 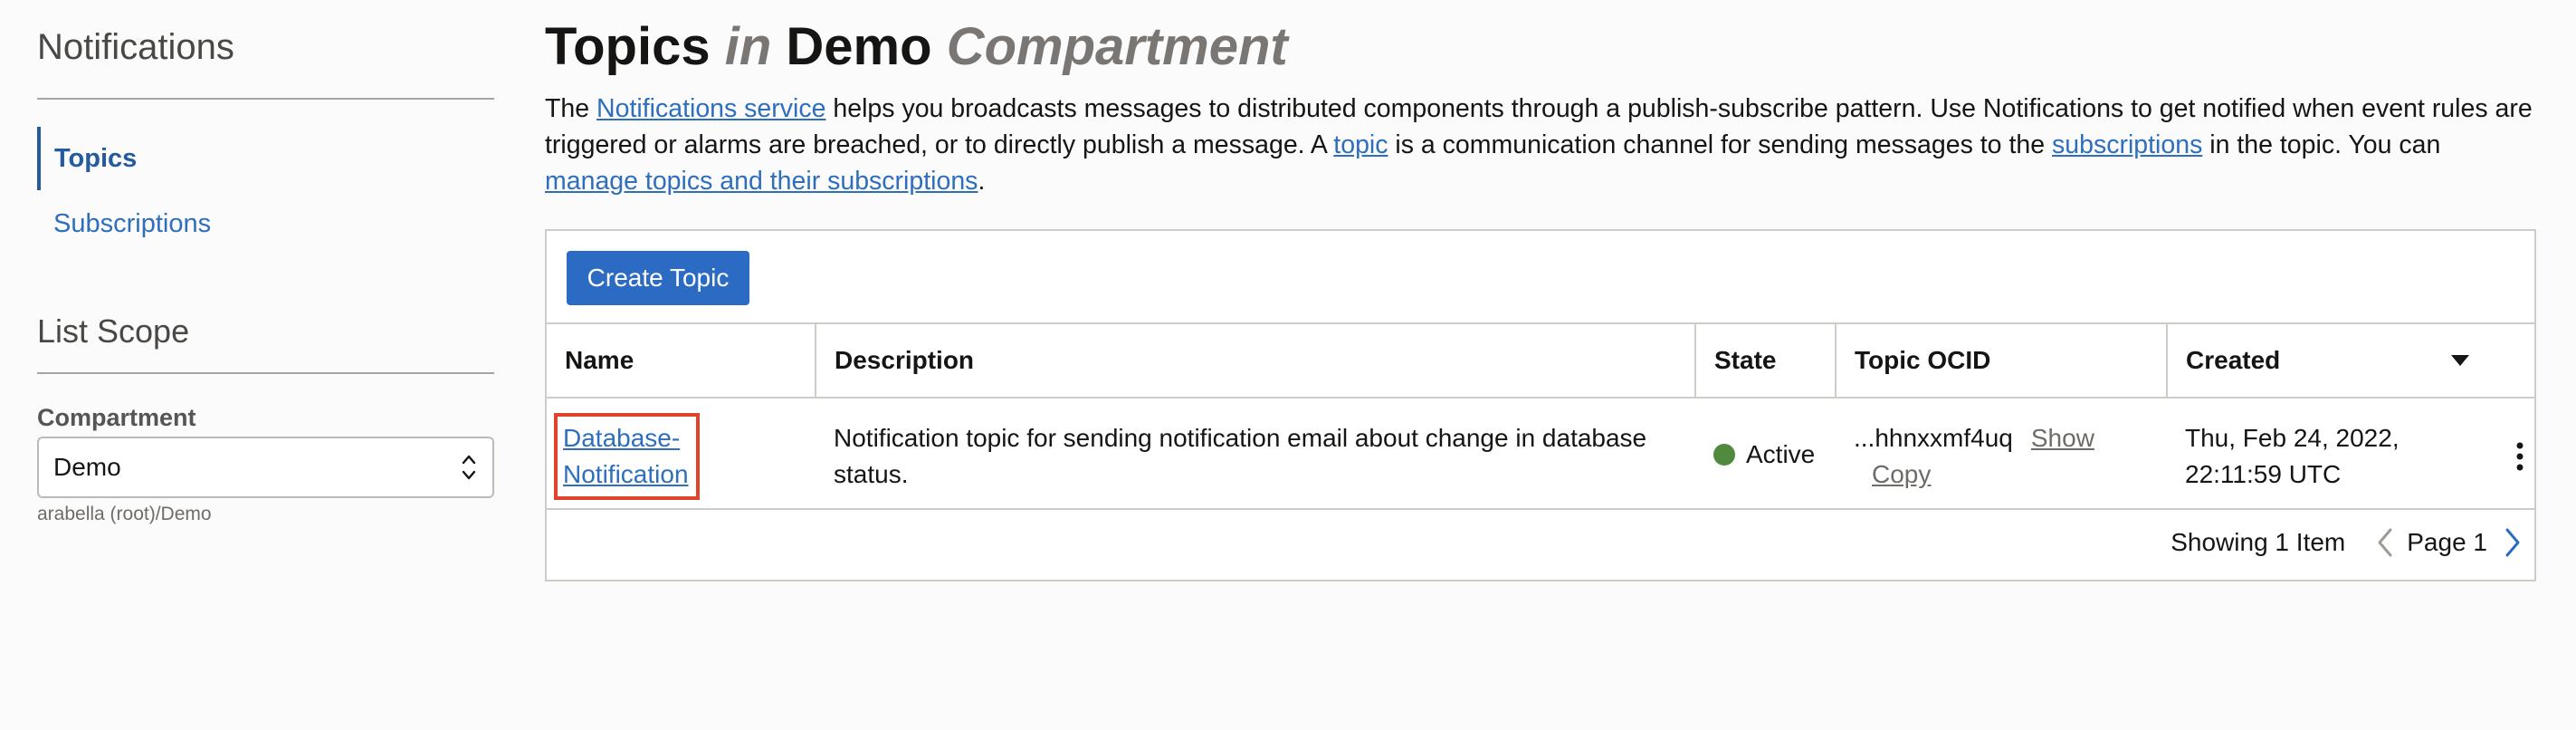 I want to click on item-count: Showing 1 Item, so click(x=2258, y=542).